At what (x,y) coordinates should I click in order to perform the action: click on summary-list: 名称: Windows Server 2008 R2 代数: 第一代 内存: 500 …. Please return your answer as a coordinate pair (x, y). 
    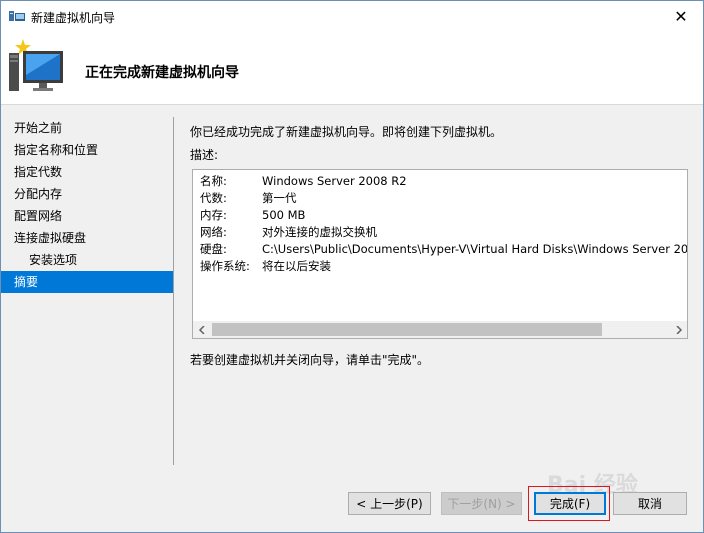
    Looking at the image, I should click on (444, 224).